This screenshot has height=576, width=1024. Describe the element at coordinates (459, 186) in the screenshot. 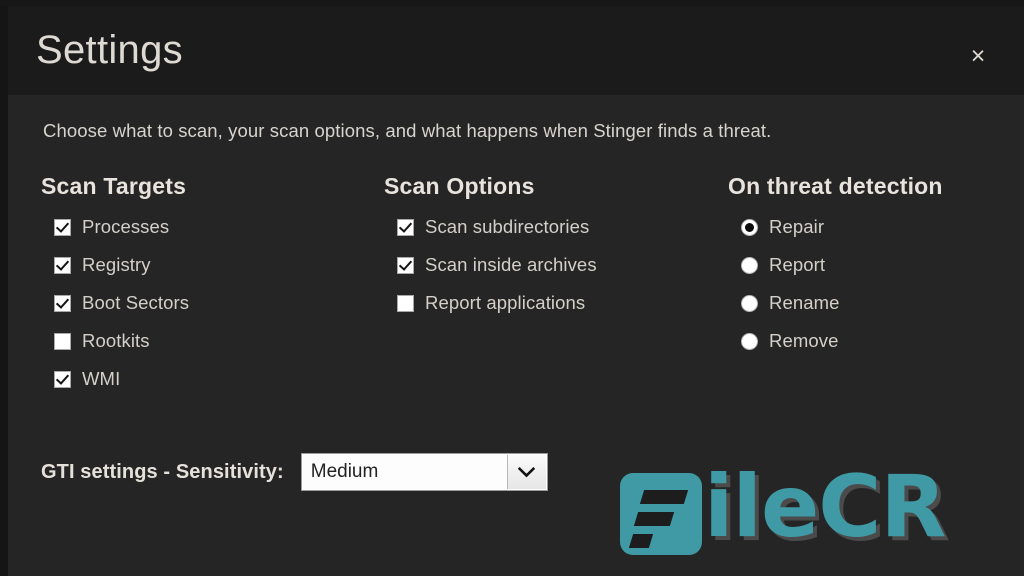

I see `scan-options-heading: Scan Options` at that location.